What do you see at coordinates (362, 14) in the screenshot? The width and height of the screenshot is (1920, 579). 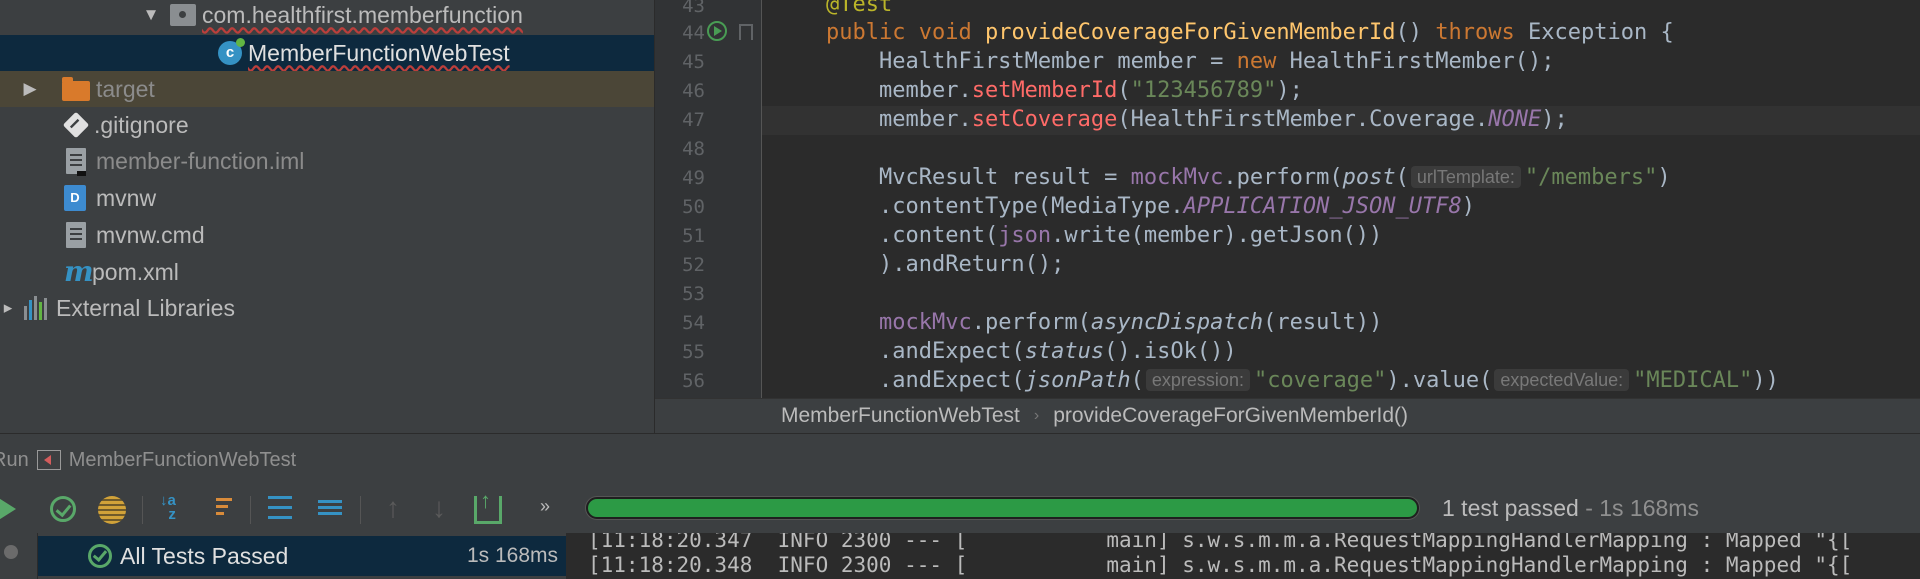 I see `tree-item-label: com.healthfirst.memberfunction` at bounding box center [362, 14].